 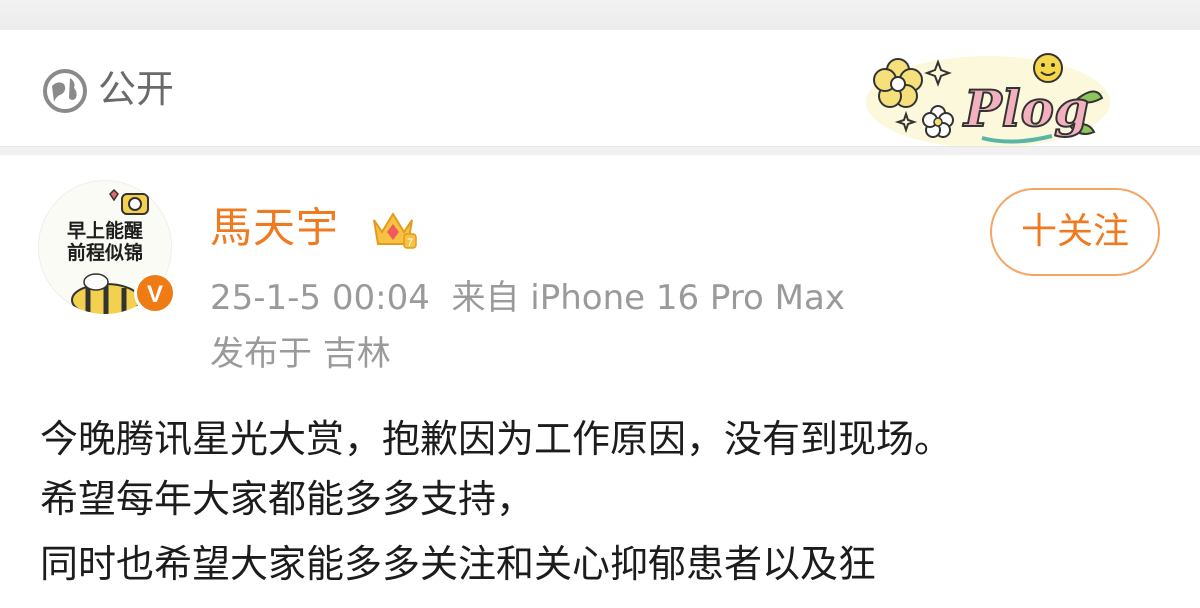 I want to click on plog-text: Plog, so click(x=1025, y=108).